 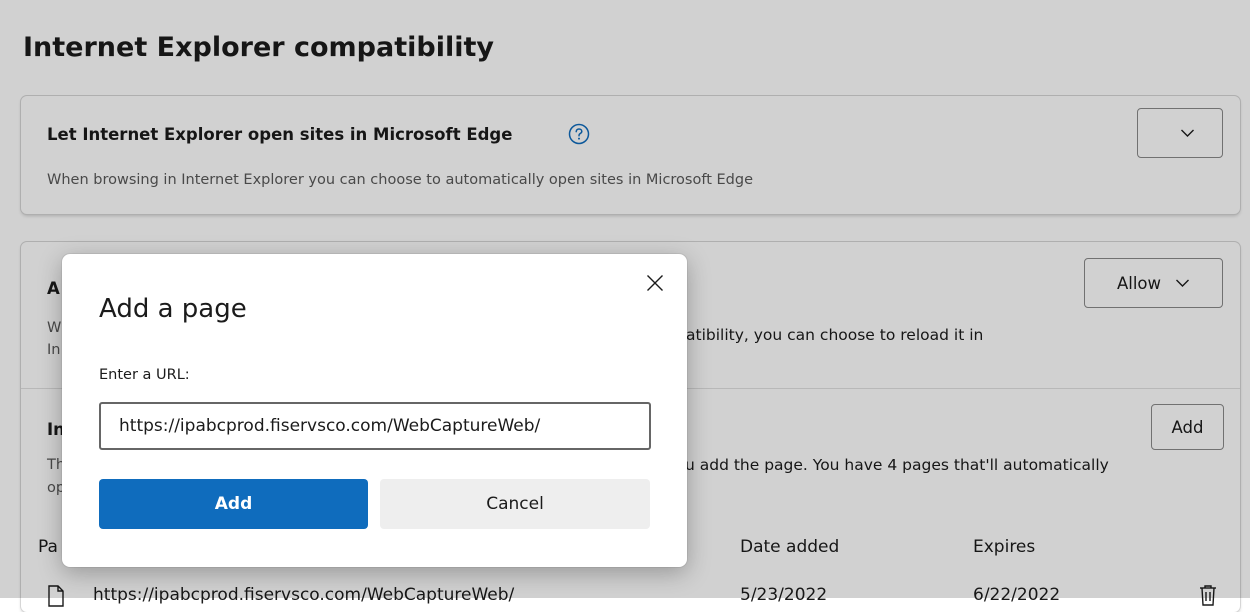 I want to click on cancel-button: Cancel, so click(x=515, y=504).